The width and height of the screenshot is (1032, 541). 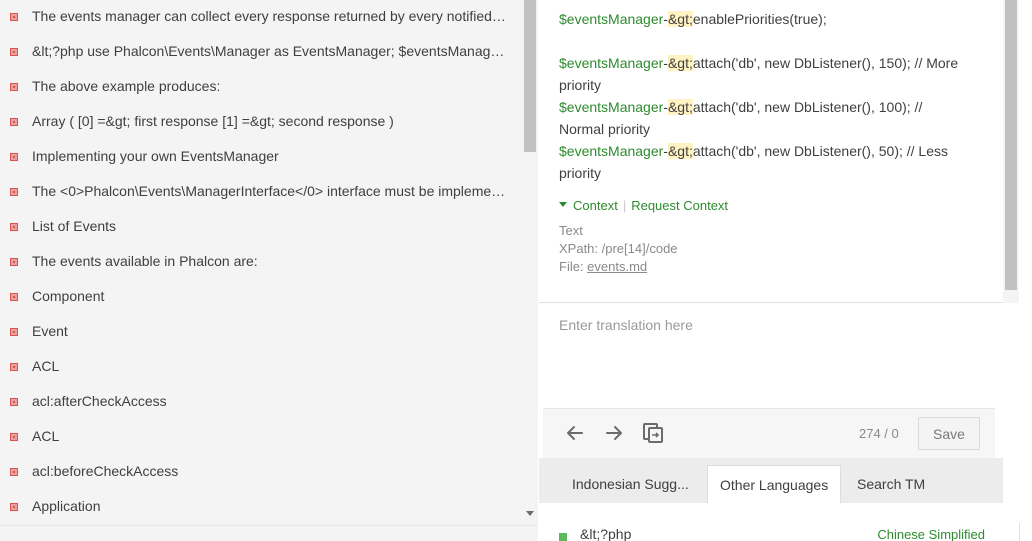 What do you see at coordinates (50, 331) in the screenshot?
I see `list-item-text: Event` at bounding box center [50, 331].